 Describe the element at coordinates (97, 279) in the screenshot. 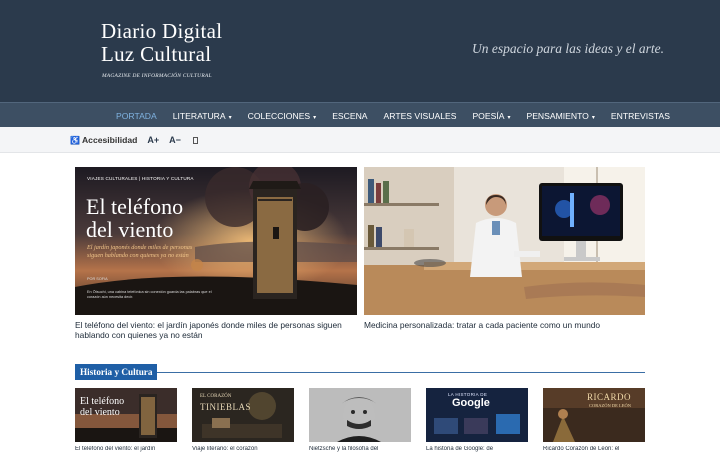

I see `featured-byline: POR SOFIA` at that location.